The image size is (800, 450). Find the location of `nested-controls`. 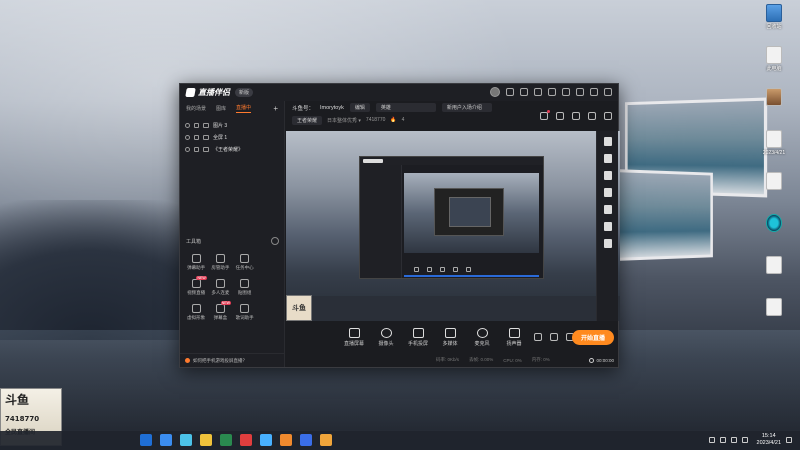

nested-controls is located at coordinates (471, 269).